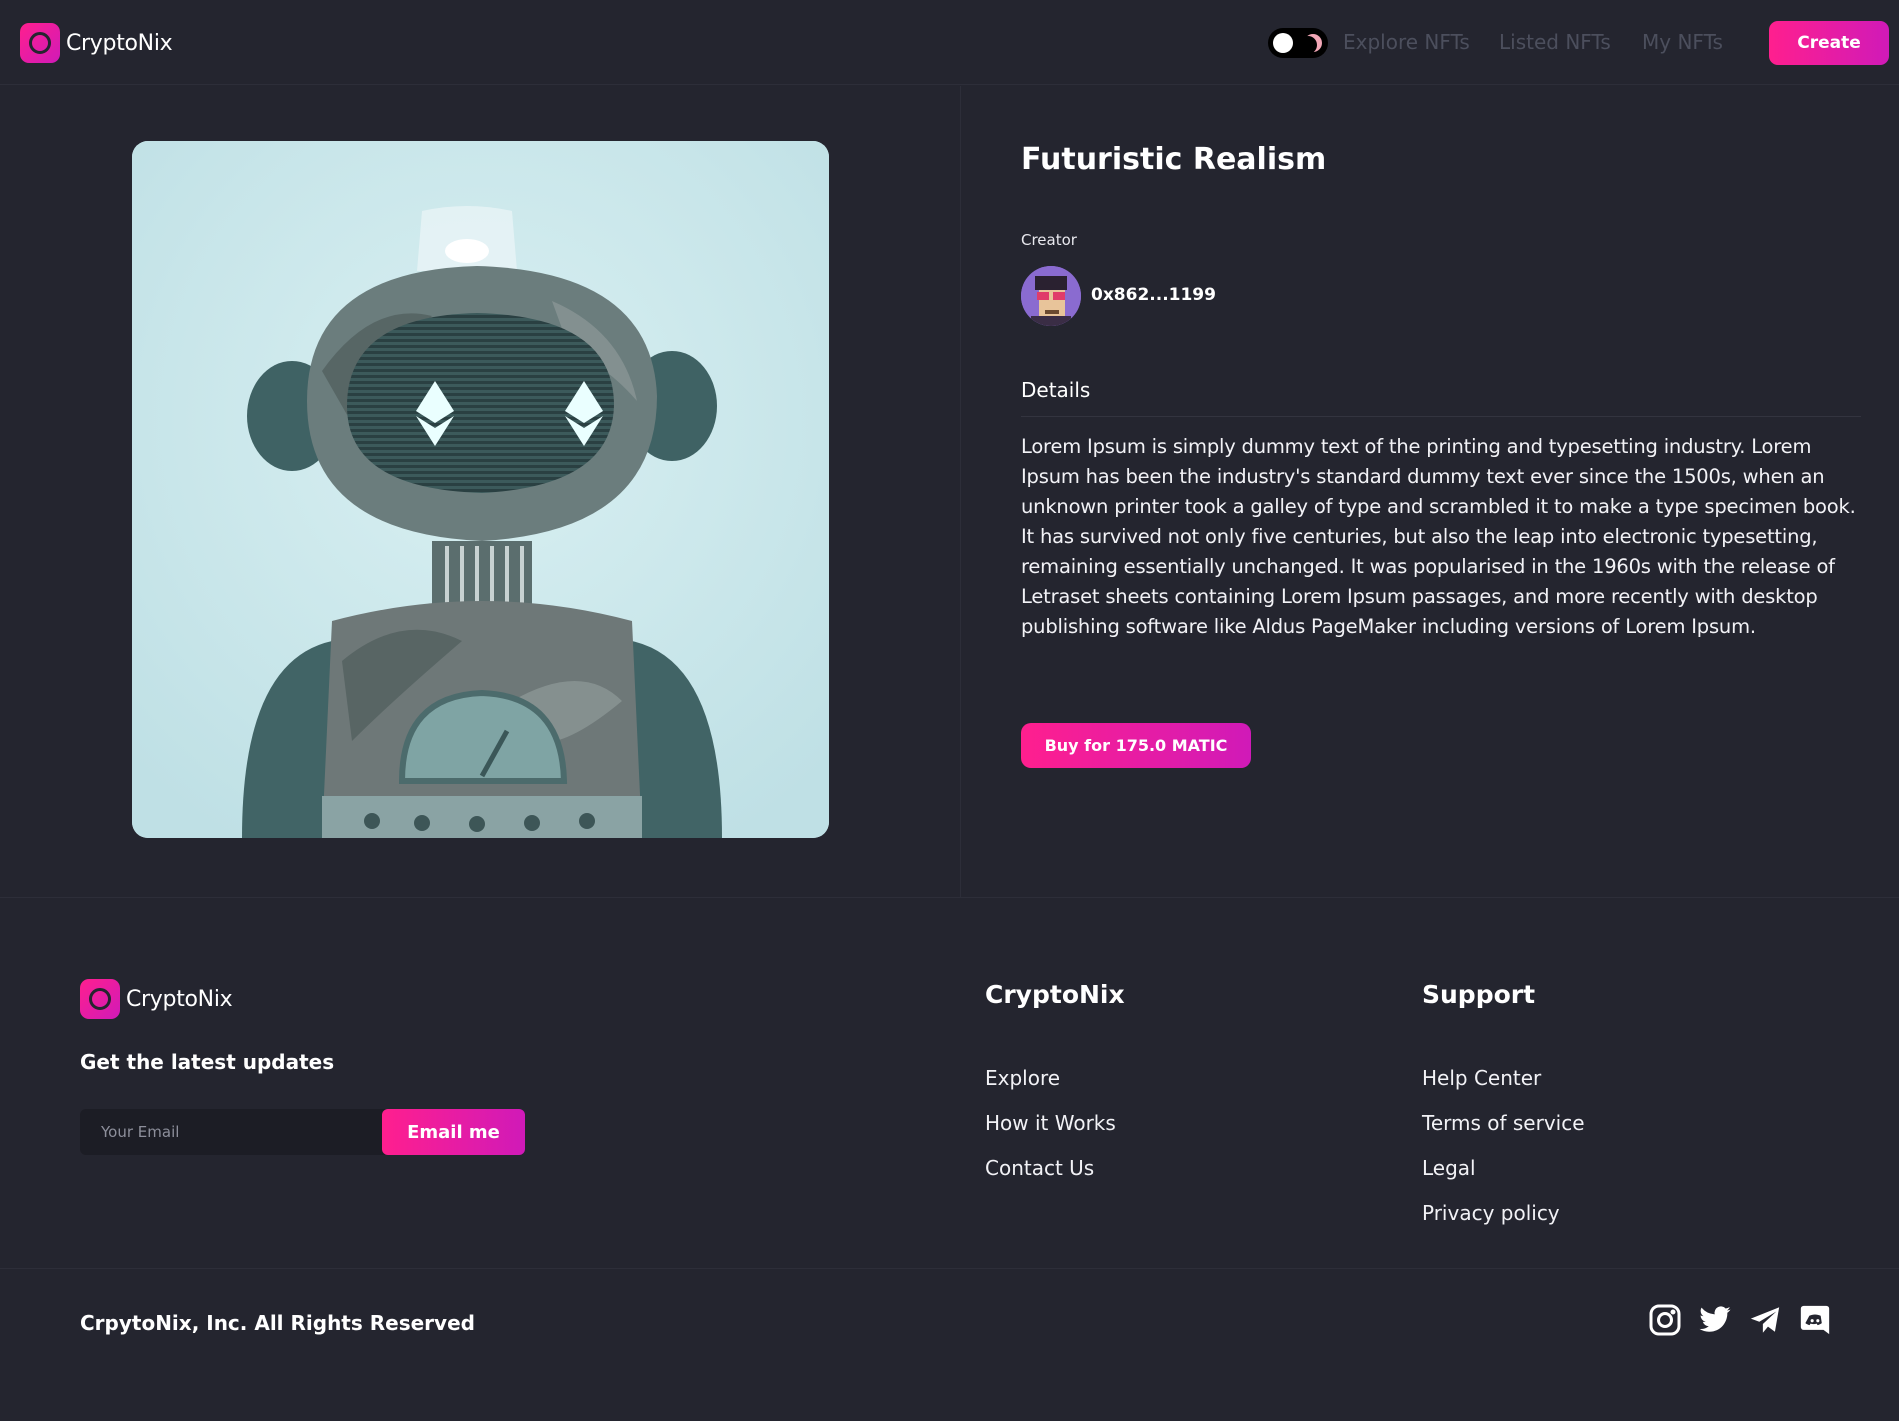 Image resolution: width=1899 pixels, height=1421 pixels. I want to click on creator-label: Creator, so click(1049, 240).